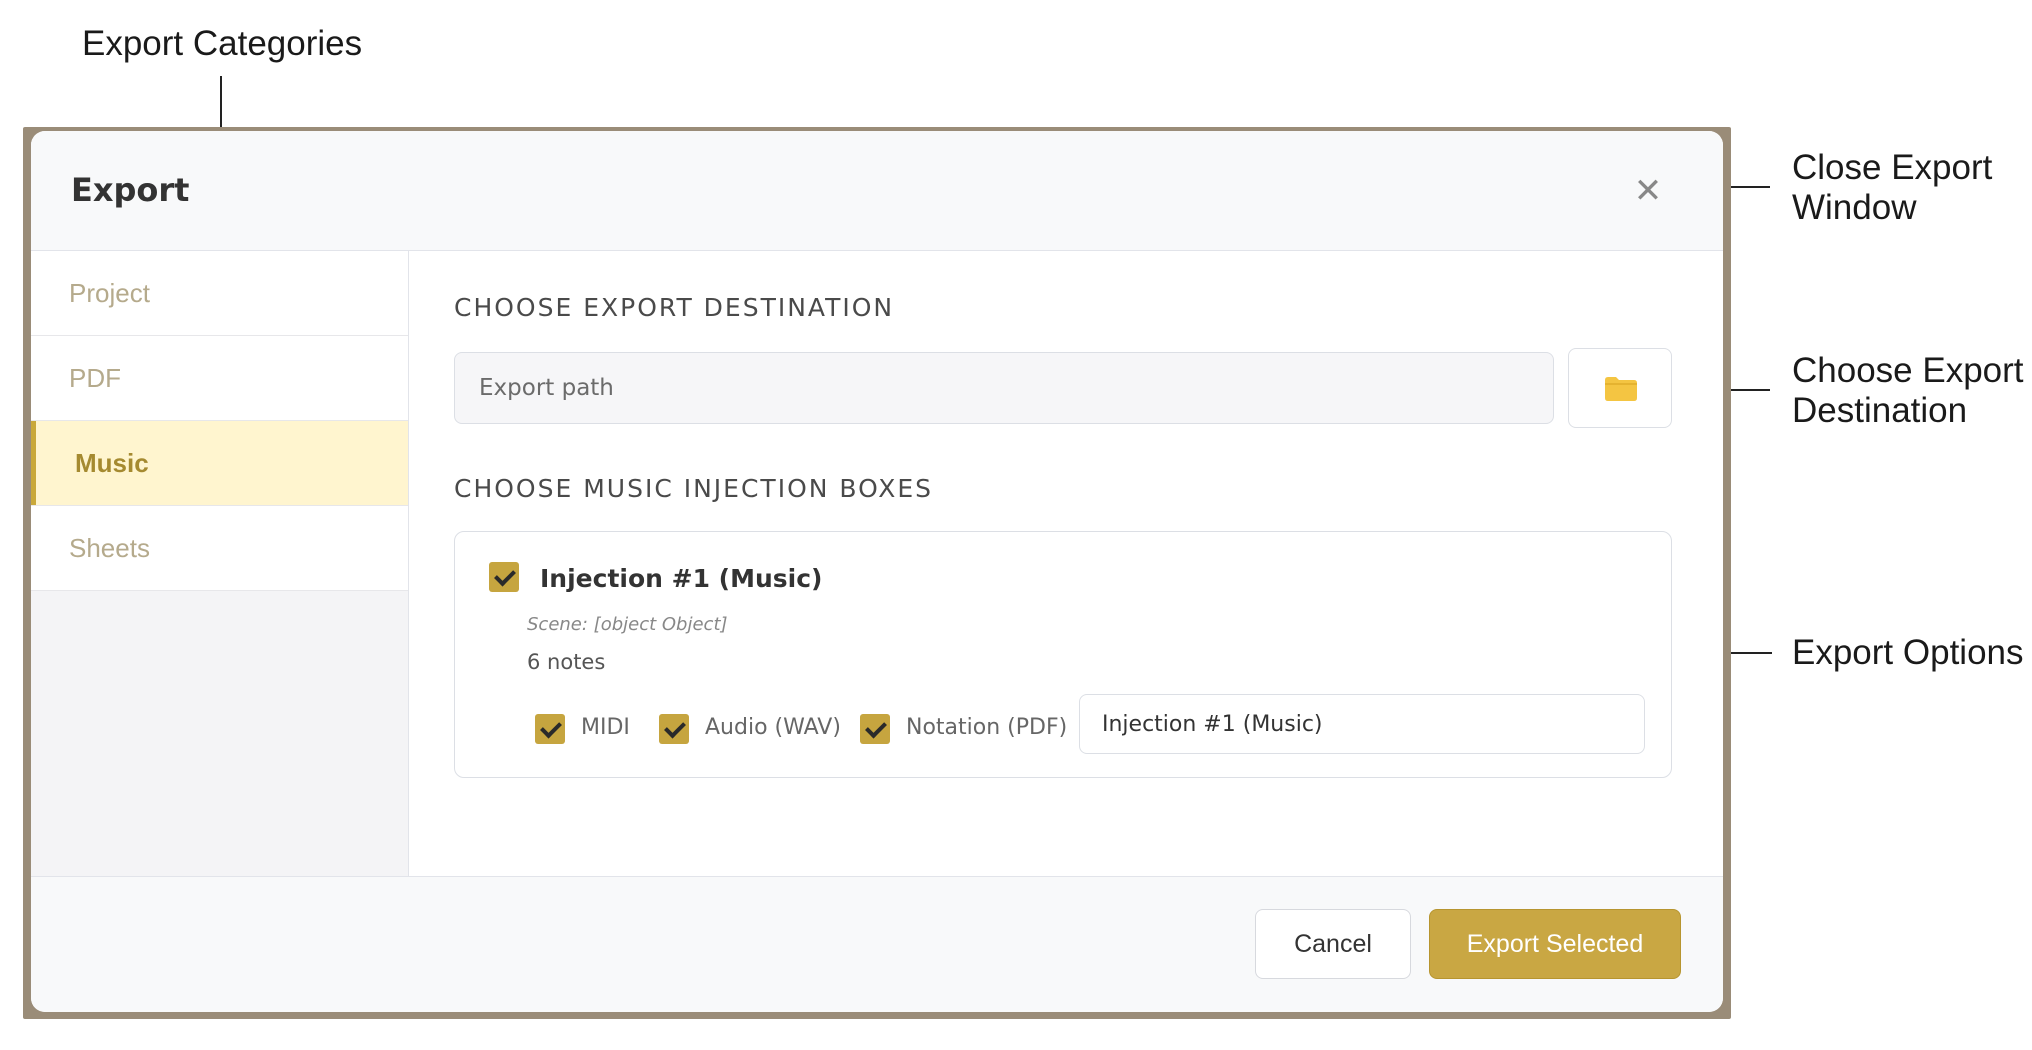  What do you see at coordinates (219, 378) in the screenshot?
I see `sidebar-item-pdf: PDF` at bounding box center [219, 378].